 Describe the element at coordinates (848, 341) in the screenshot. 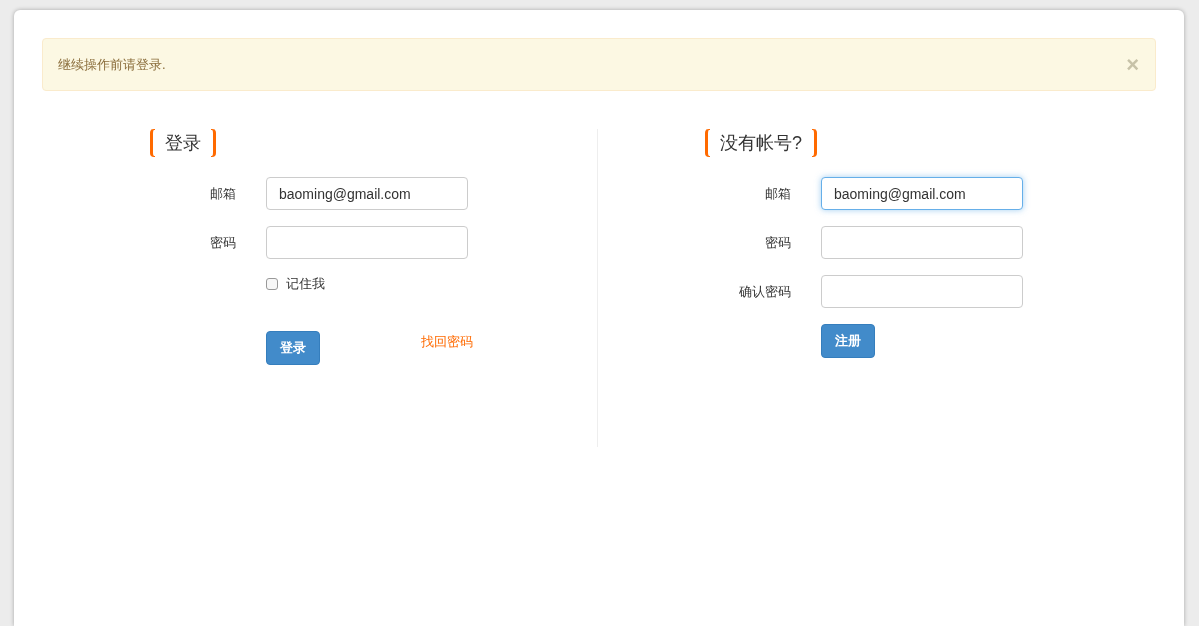

I see `register-button: 注册` at that location.